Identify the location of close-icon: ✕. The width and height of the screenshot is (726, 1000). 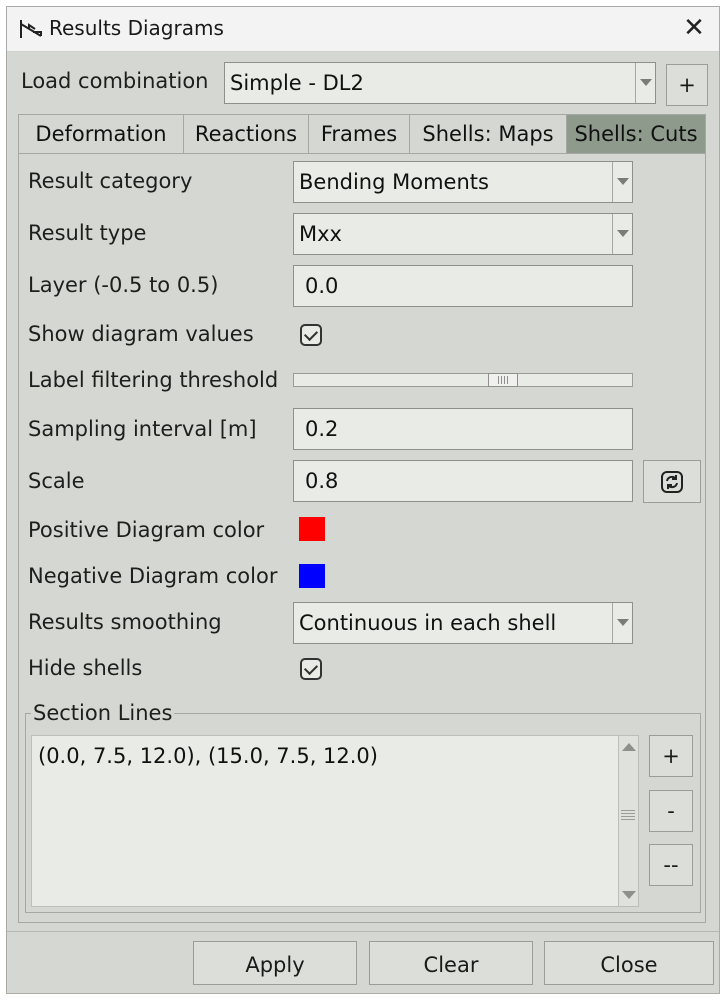
(694, 28).